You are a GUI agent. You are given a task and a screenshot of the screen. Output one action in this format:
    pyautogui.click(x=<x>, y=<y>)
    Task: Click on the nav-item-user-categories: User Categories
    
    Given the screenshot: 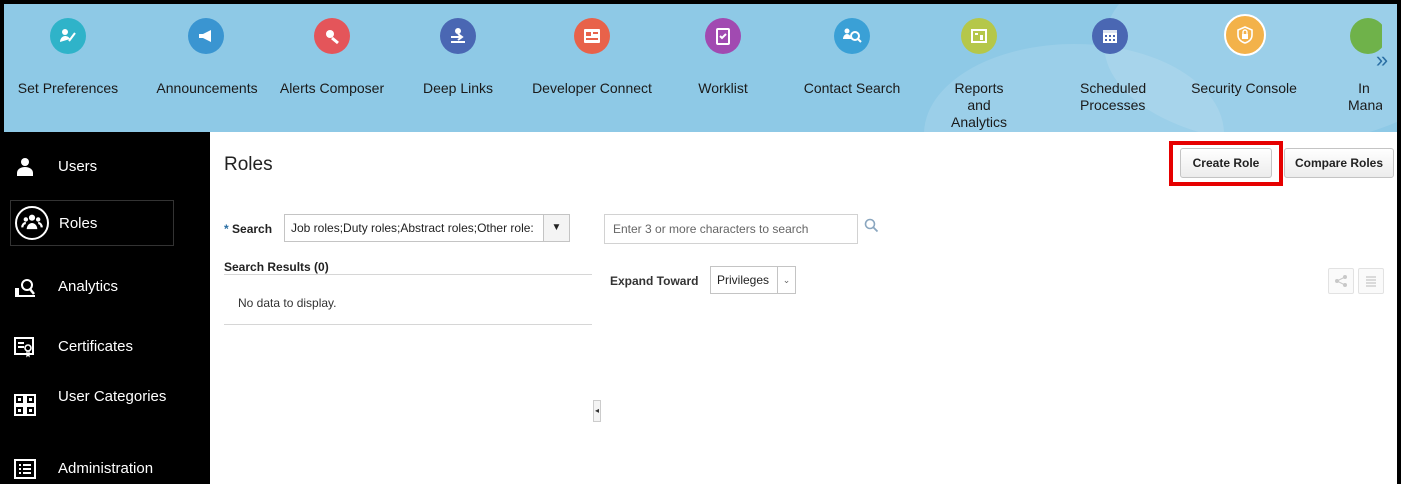 What is the action you would take?
    pyautogui.click(x=107, y=409)
    